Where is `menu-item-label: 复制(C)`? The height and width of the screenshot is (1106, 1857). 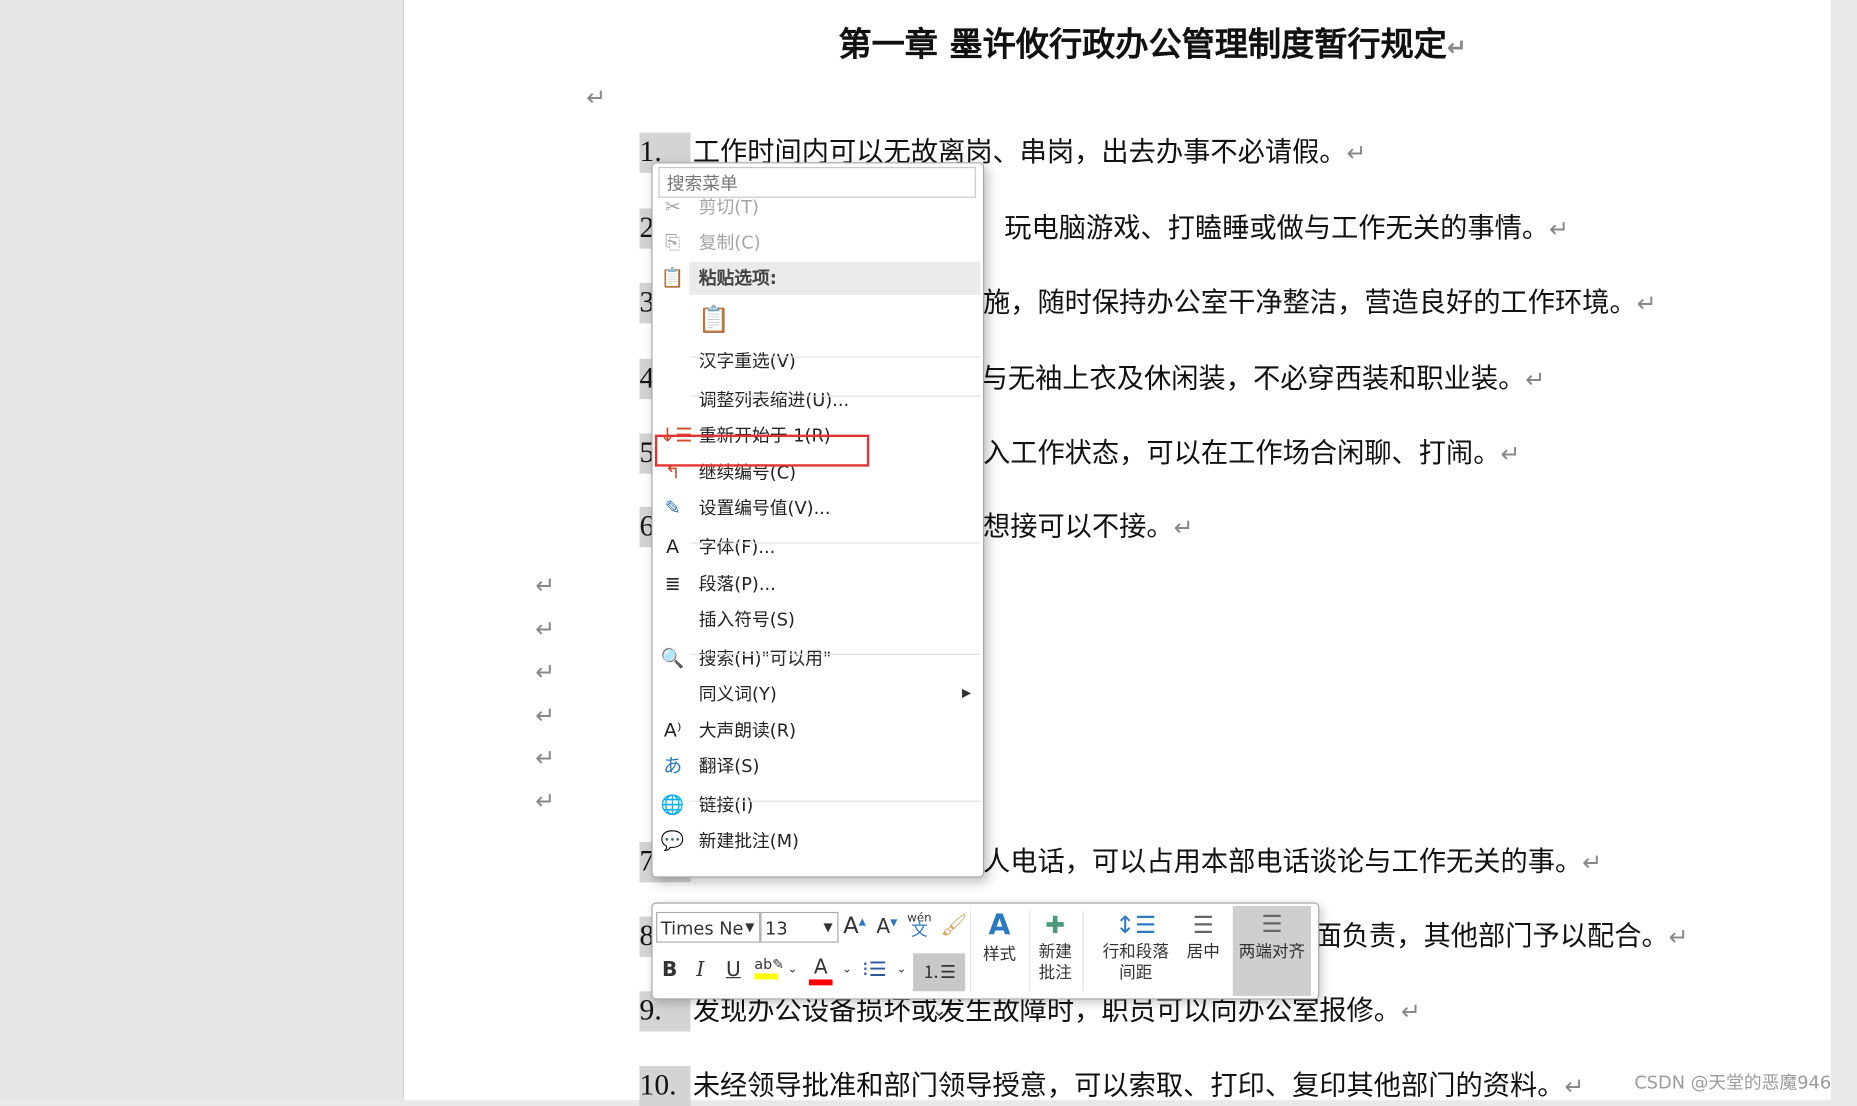 menu-item-label: 复制(C) is located at coordinates (729, 243).